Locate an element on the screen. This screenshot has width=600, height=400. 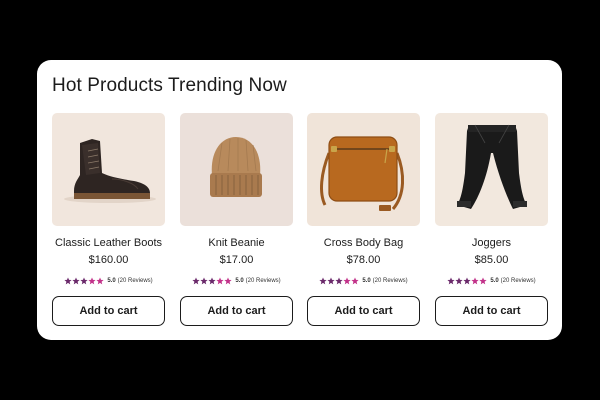
product-price: $160.00 is located at coordinates (108, 260).